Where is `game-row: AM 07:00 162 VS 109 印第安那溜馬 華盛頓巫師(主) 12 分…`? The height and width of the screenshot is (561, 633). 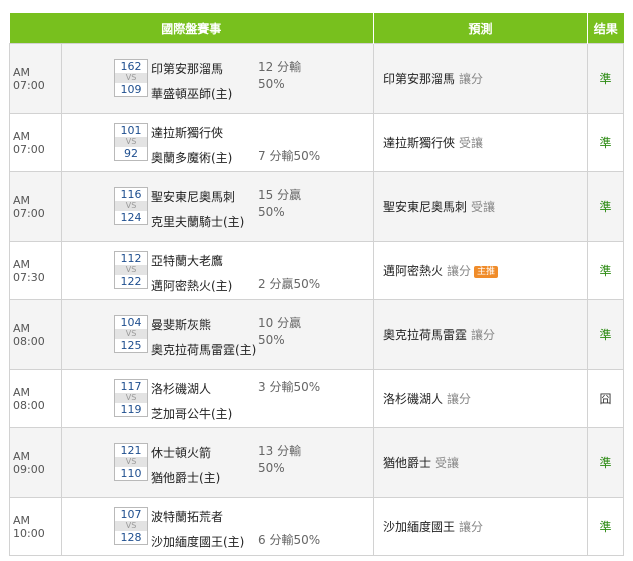
game-row: AM 07:00 162 VS 109 印第安那溜馬 華盛頓巫師(主) 12 分… is located at coordinates (317, 78).